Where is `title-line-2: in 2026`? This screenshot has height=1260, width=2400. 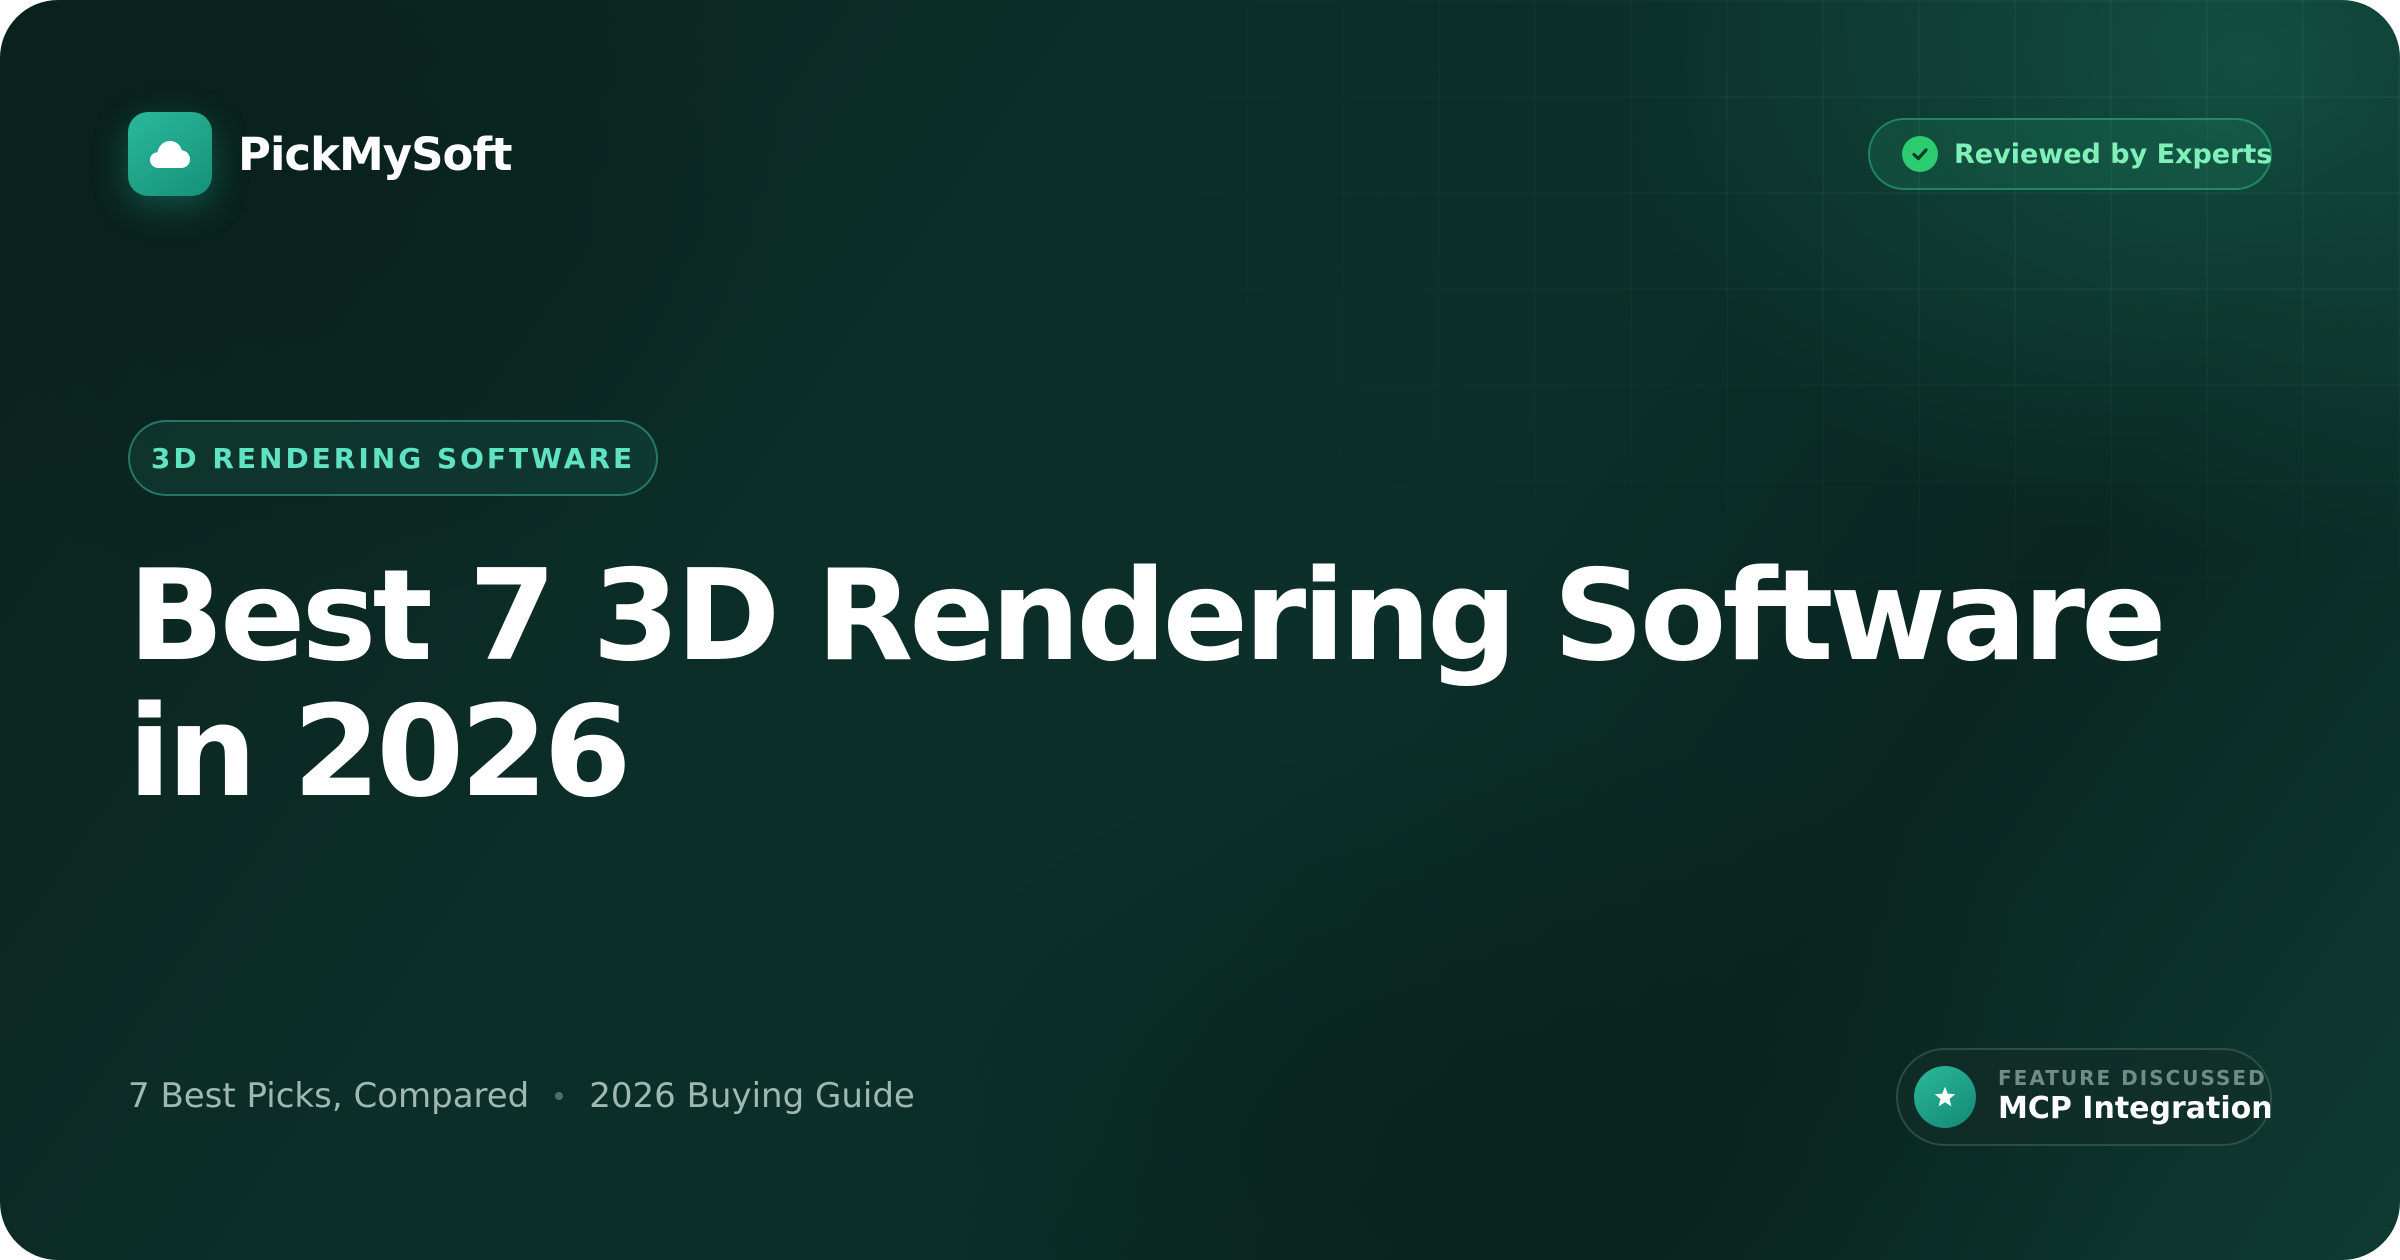
title-line-2: in 2026 is located at coordinates (379, 751).